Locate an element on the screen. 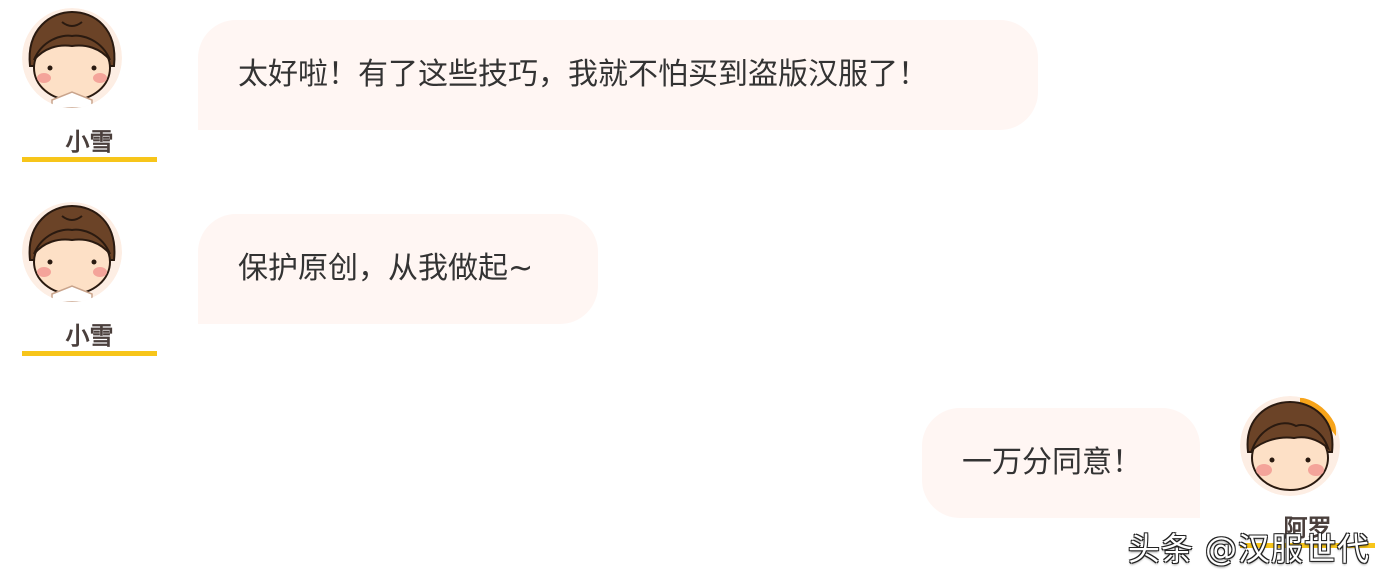 The height and width of the screenshot is (584, 1388). avatar-aluo is located at coordinates (1290, 446).